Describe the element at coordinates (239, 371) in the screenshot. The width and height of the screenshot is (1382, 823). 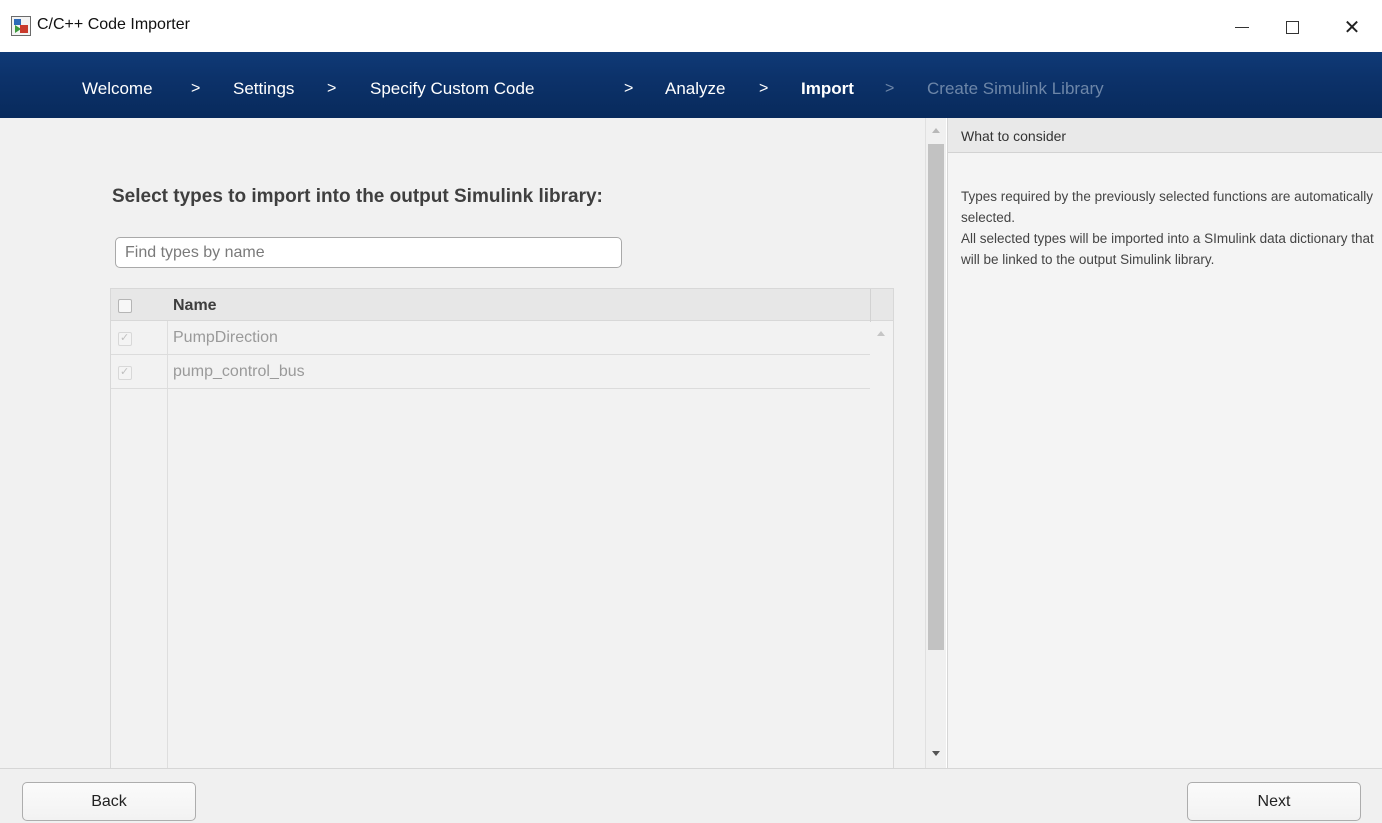
I see `type-name: pump_control_bus` at that location.